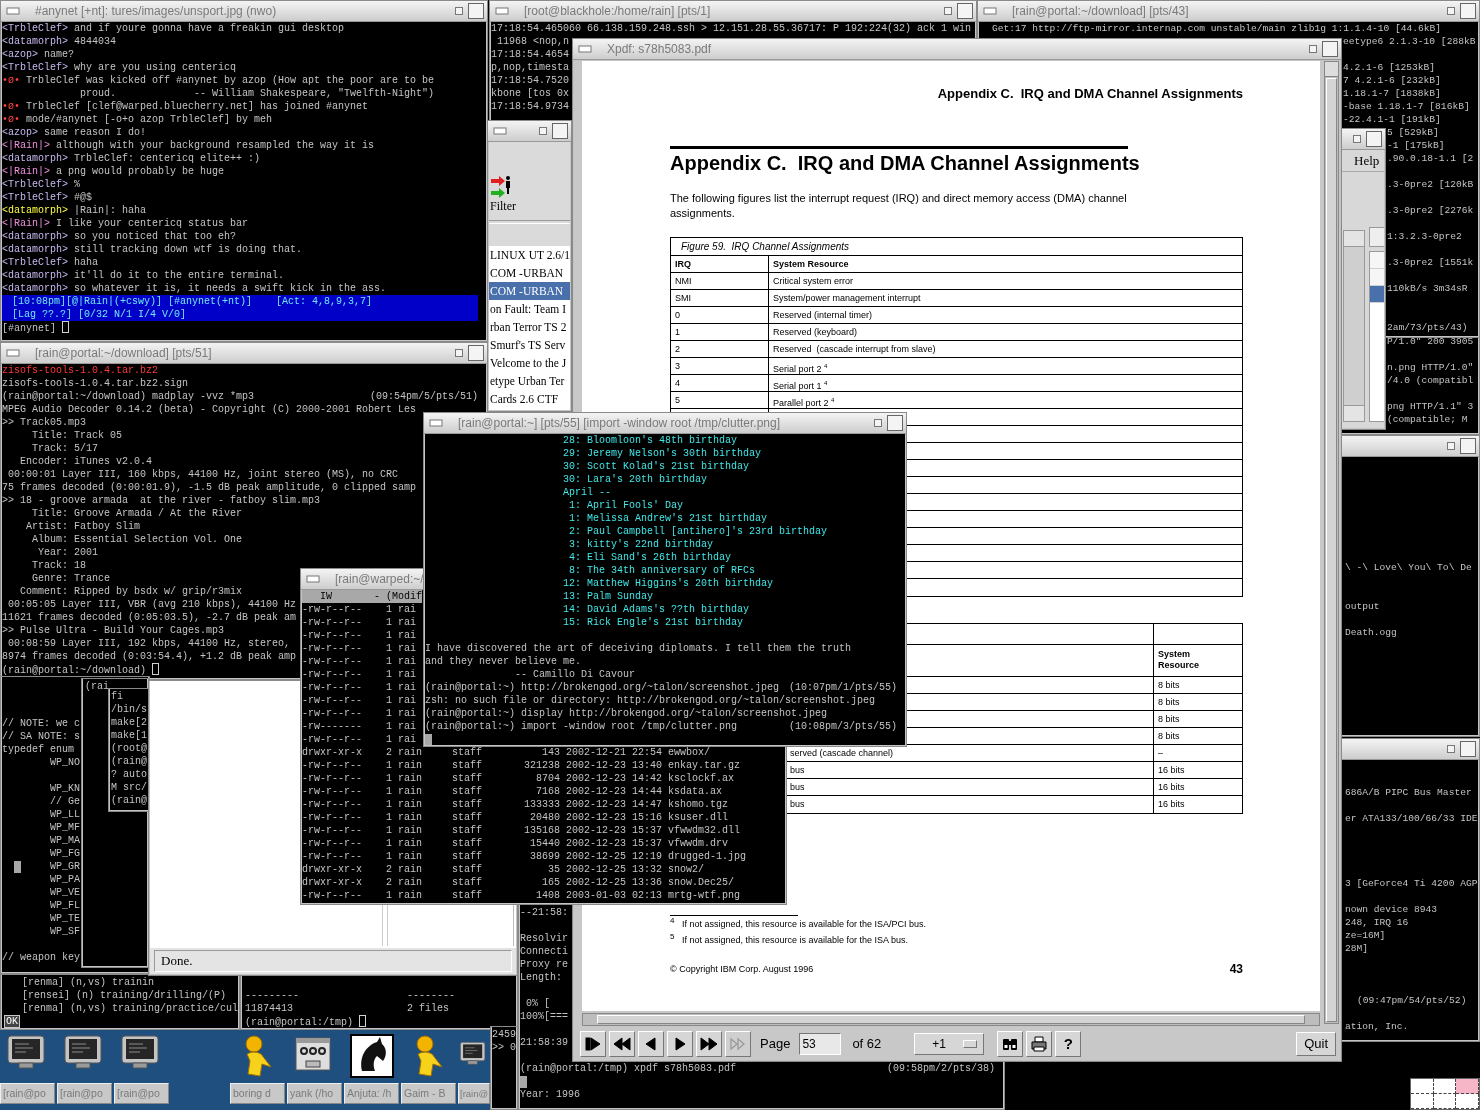  What do you see at coordinates (529, 327) in the screenshot?
I see `list-item: rban Terror TS 2` at bounding box center [529, 327].